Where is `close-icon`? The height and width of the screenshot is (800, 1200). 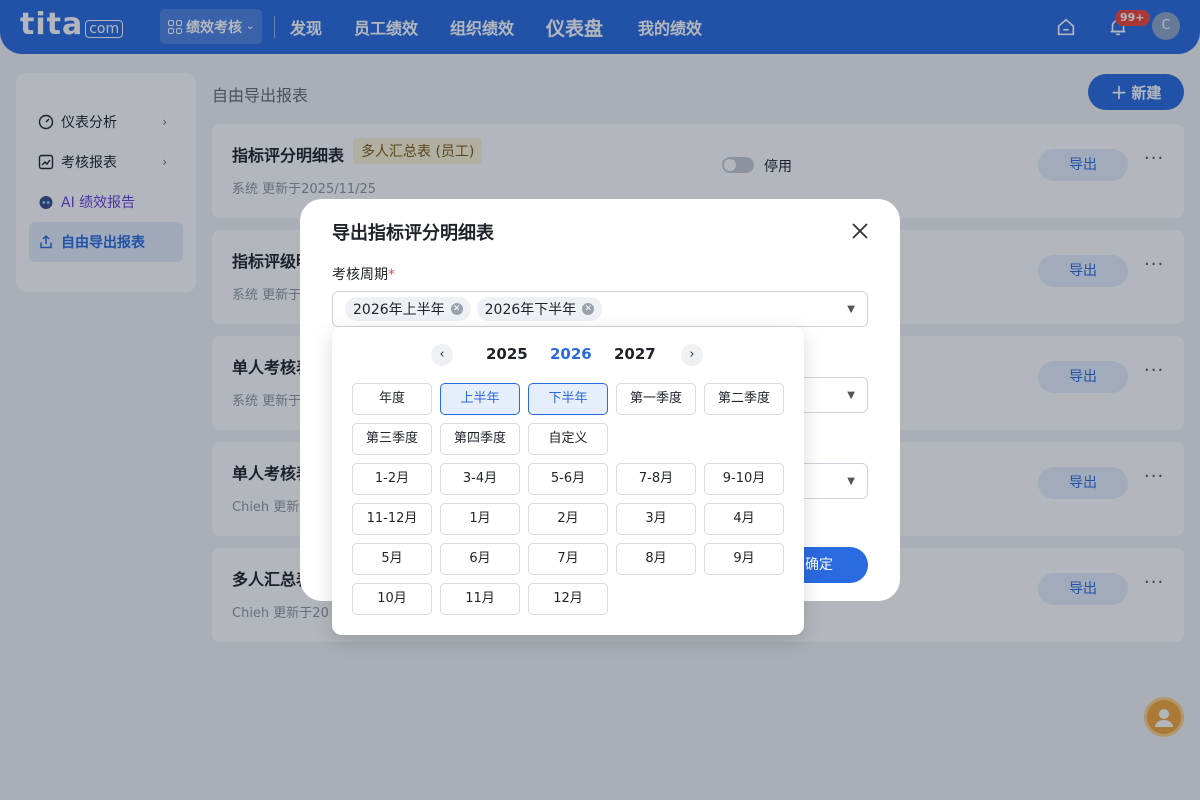
close-icon is located at coordinates (860, 231).